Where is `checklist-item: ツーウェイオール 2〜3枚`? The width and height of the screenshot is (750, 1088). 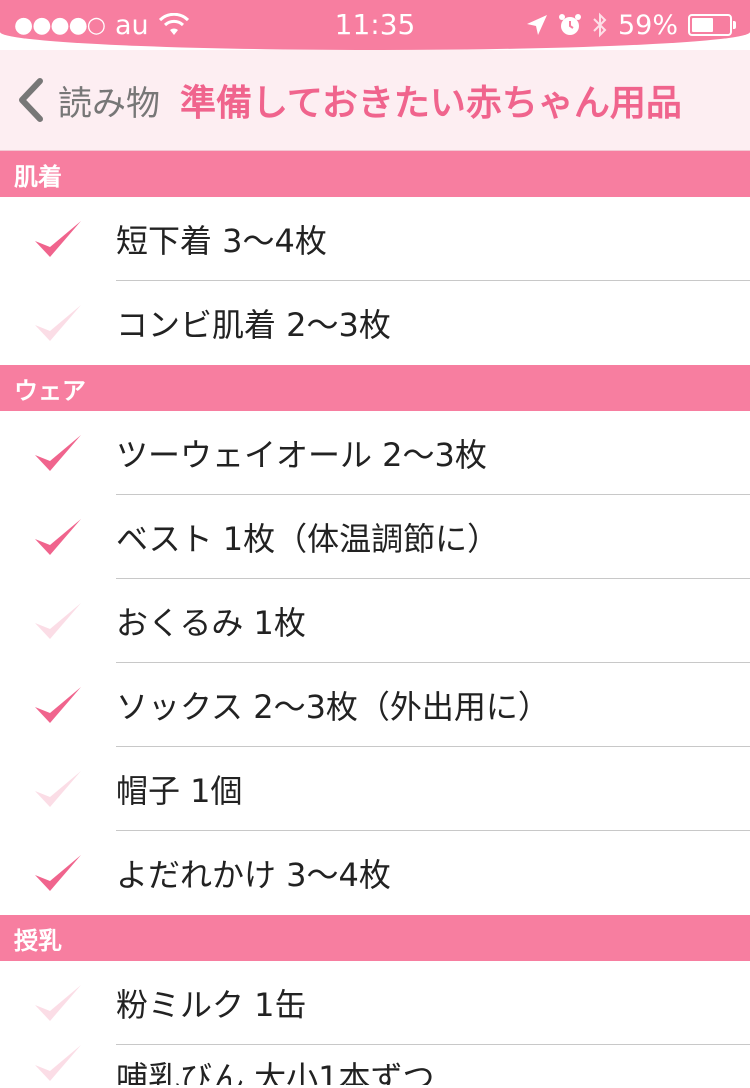
checklist-item: ツーウェイオール 2〜3枚 is located at coordinates (375, 453).